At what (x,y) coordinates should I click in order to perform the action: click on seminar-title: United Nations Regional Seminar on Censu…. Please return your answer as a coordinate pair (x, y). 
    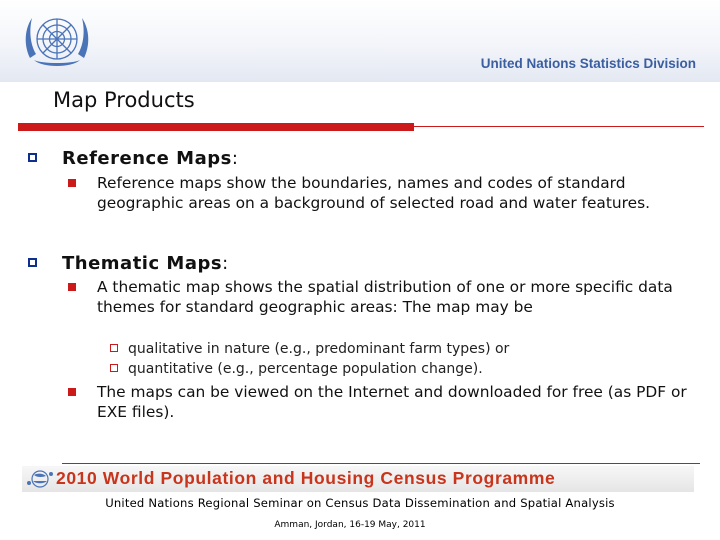
    Looking at the image, I should click on (360, 503).